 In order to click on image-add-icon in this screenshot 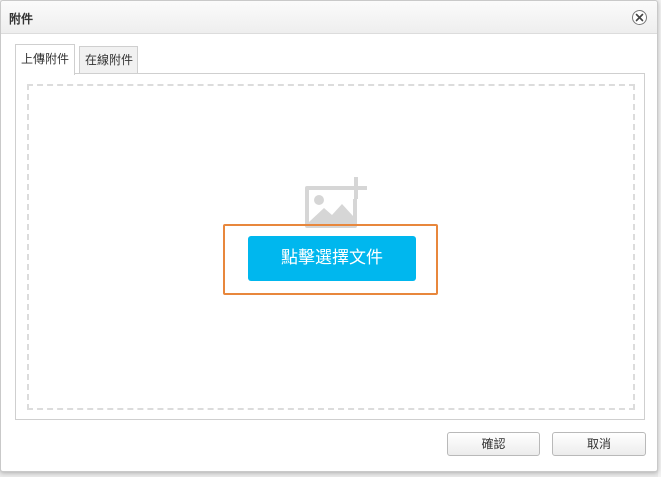, I will do `click(336, 202)`.